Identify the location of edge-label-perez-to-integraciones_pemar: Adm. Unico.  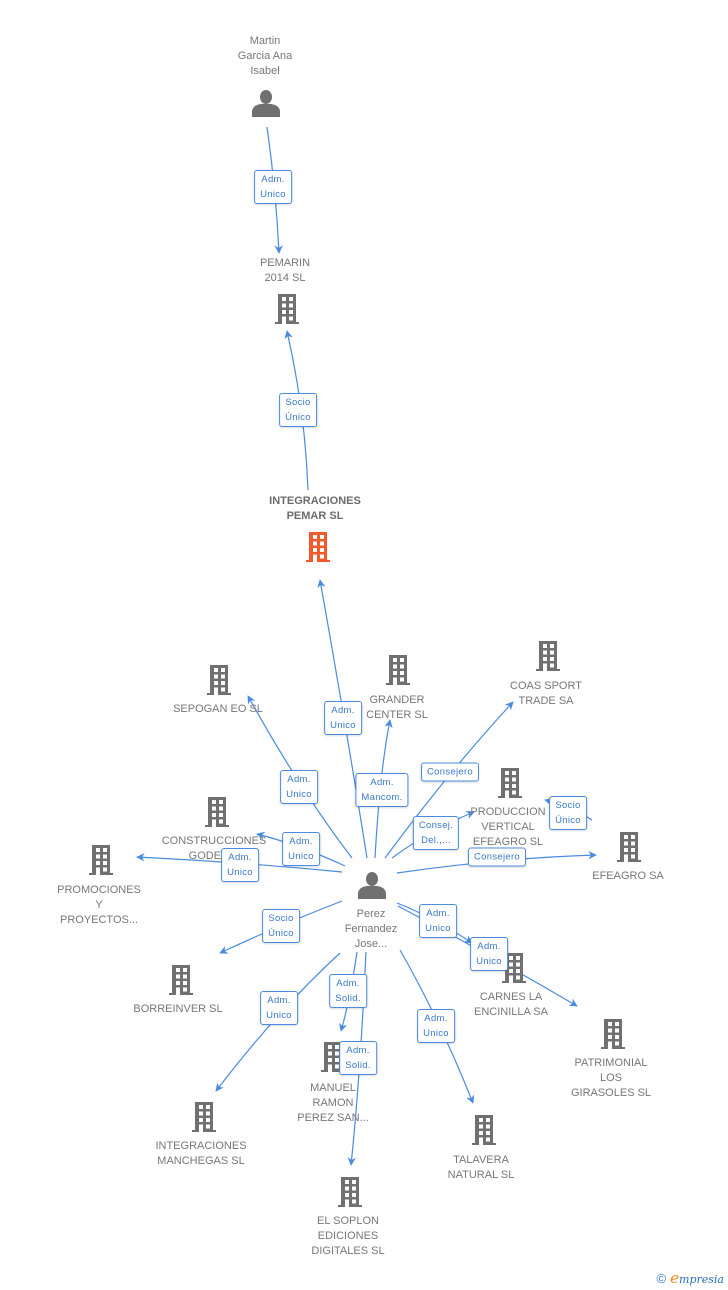
(343, 718).